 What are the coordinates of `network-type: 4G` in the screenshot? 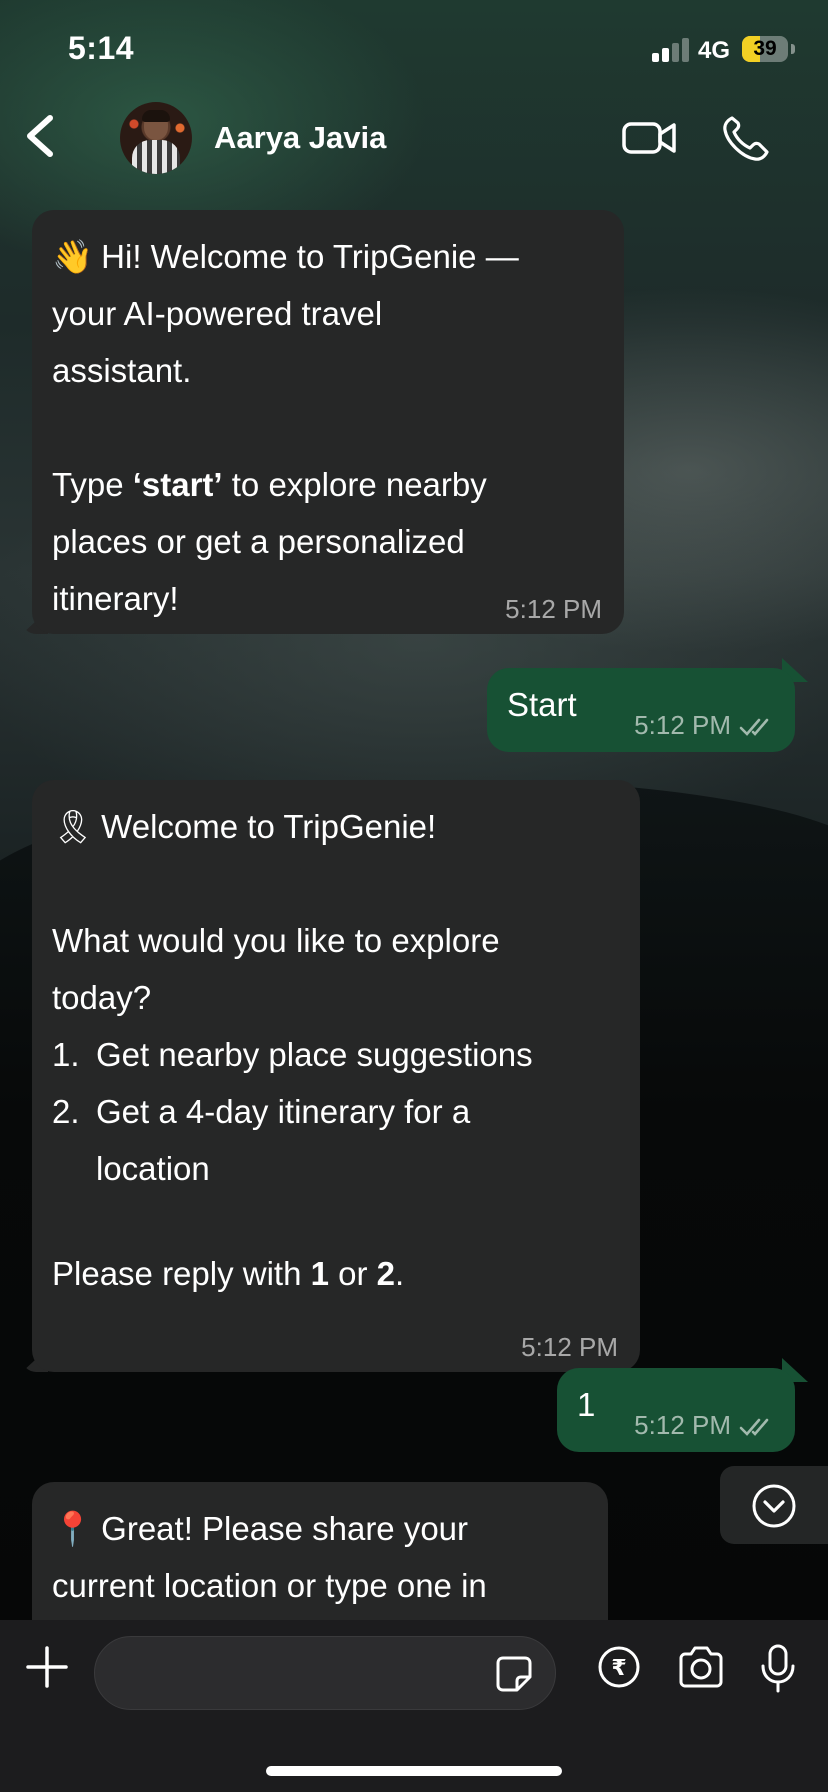 It's located at (714, 50).